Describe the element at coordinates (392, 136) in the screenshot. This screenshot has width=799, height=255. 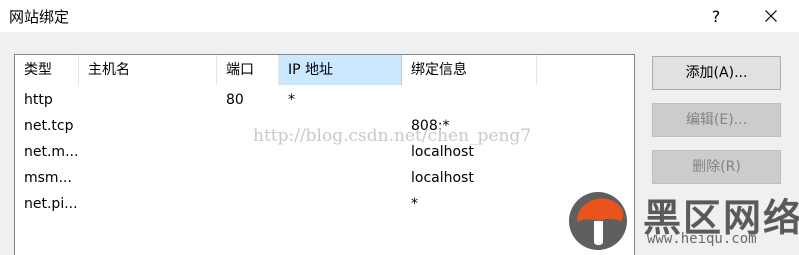
I see `watermark-url: http://blog.csdn.net/chen_peng7` at that location.